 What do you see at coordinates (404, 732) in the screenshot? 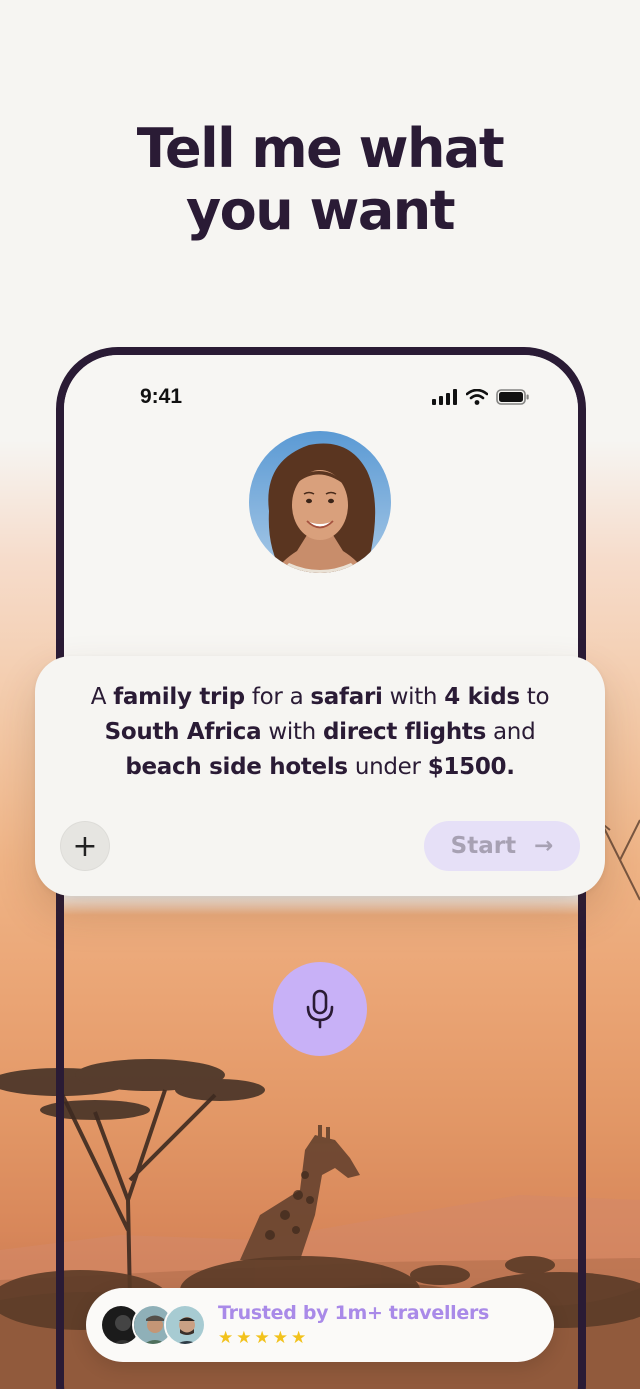
I see `prompt-keyword: direct flights` at bounding box center [404, 732].